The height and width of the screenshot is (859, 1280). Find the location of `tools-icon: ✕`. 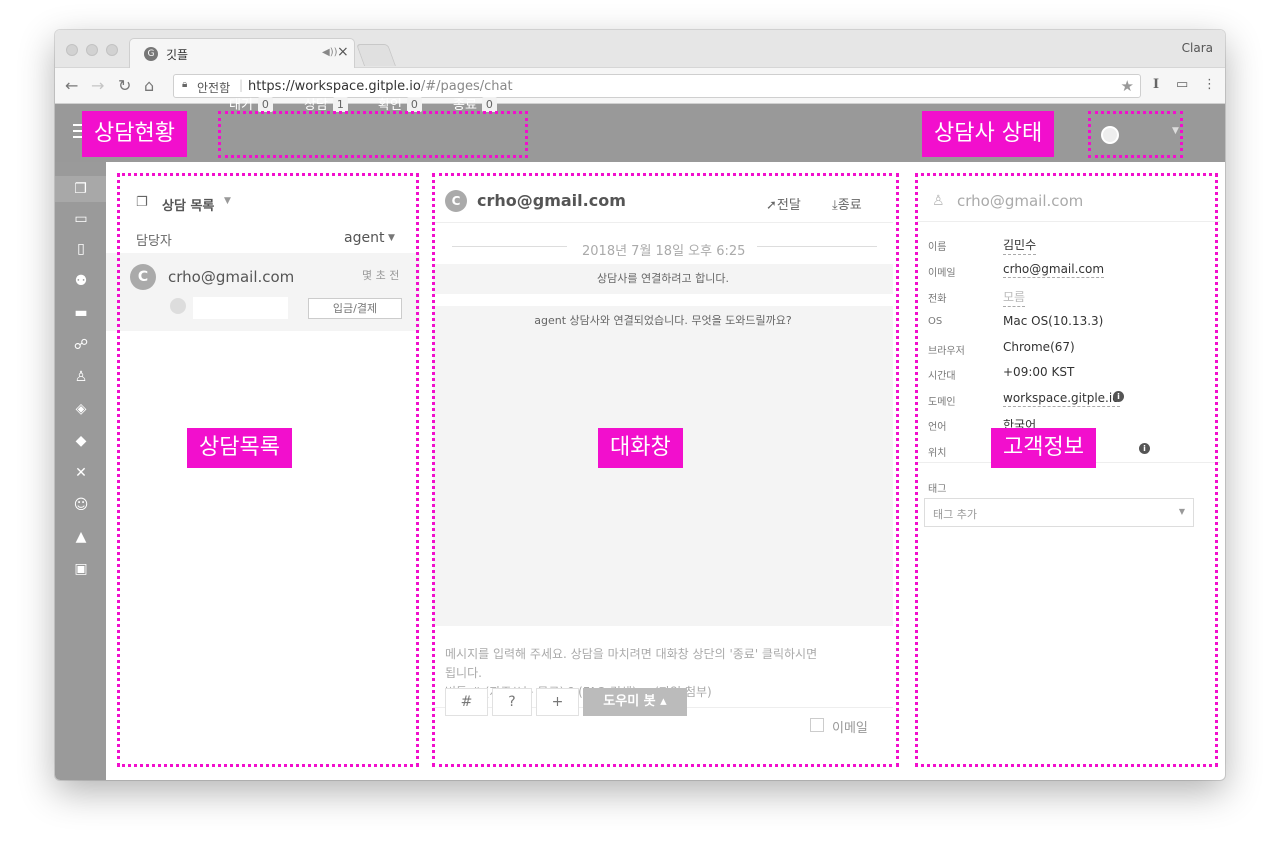

tools-icon: ✕ is located at coordinates (81, 473).